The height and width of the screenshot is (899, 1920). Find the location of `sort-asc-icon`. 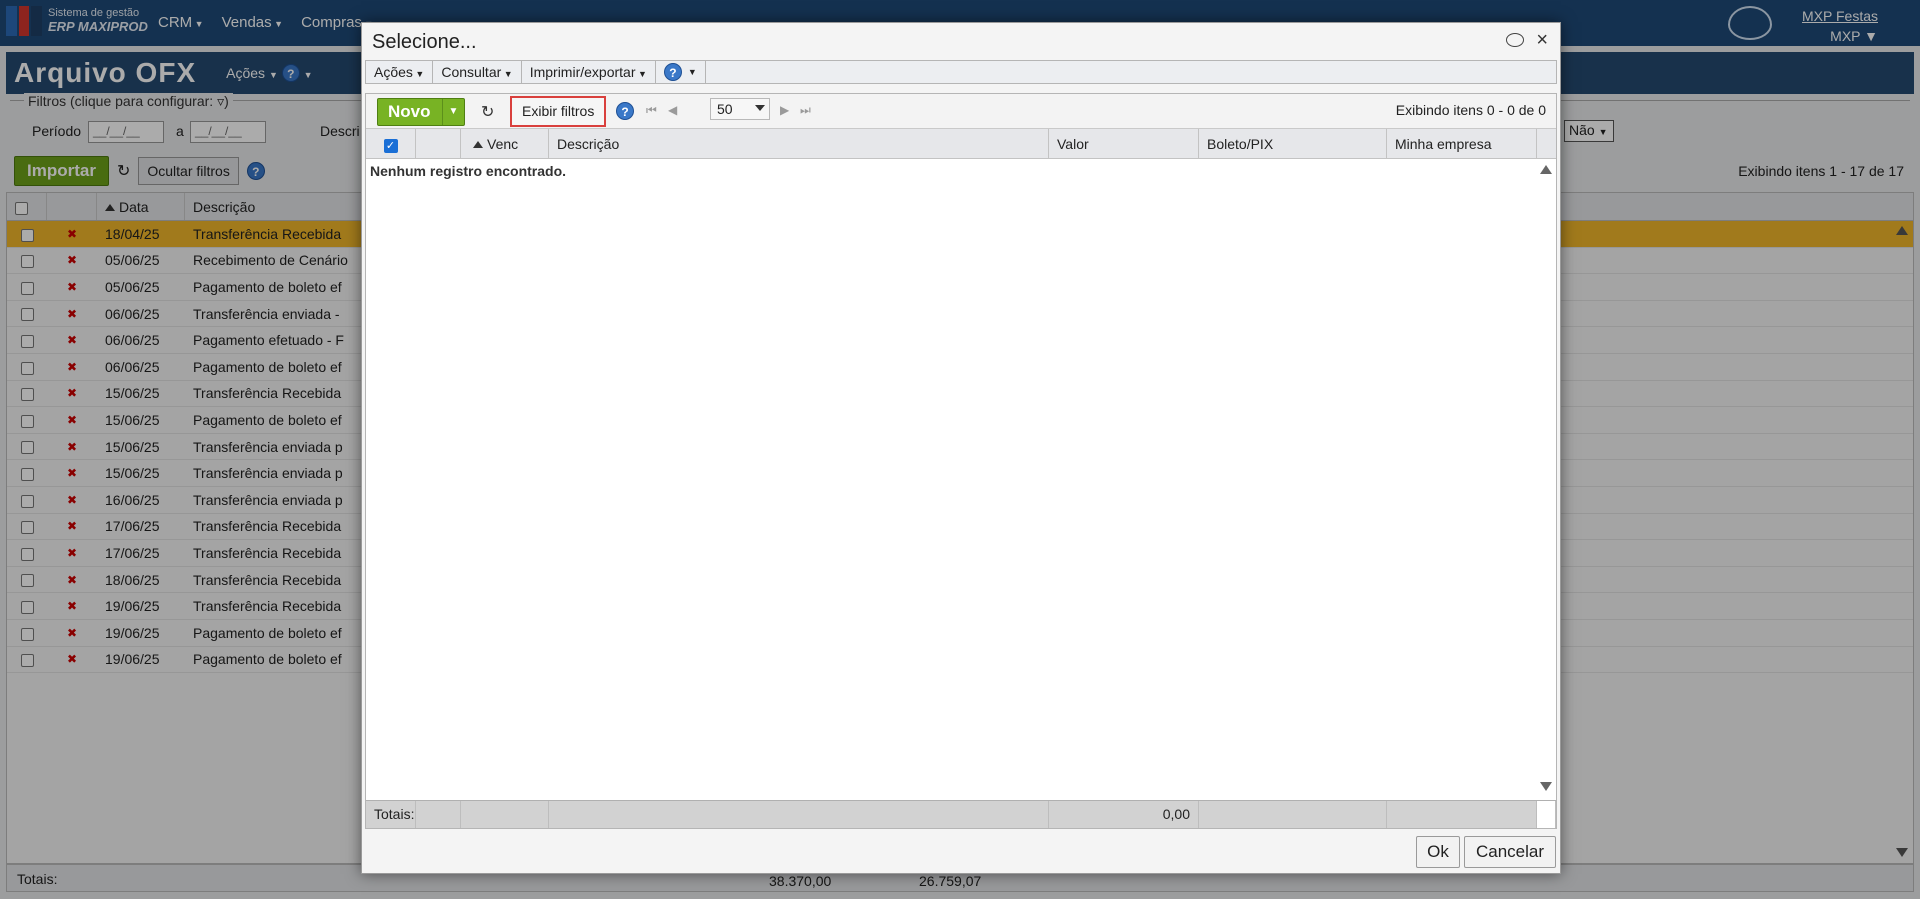

sort-asc-icon is located at coordinates (478, 144).